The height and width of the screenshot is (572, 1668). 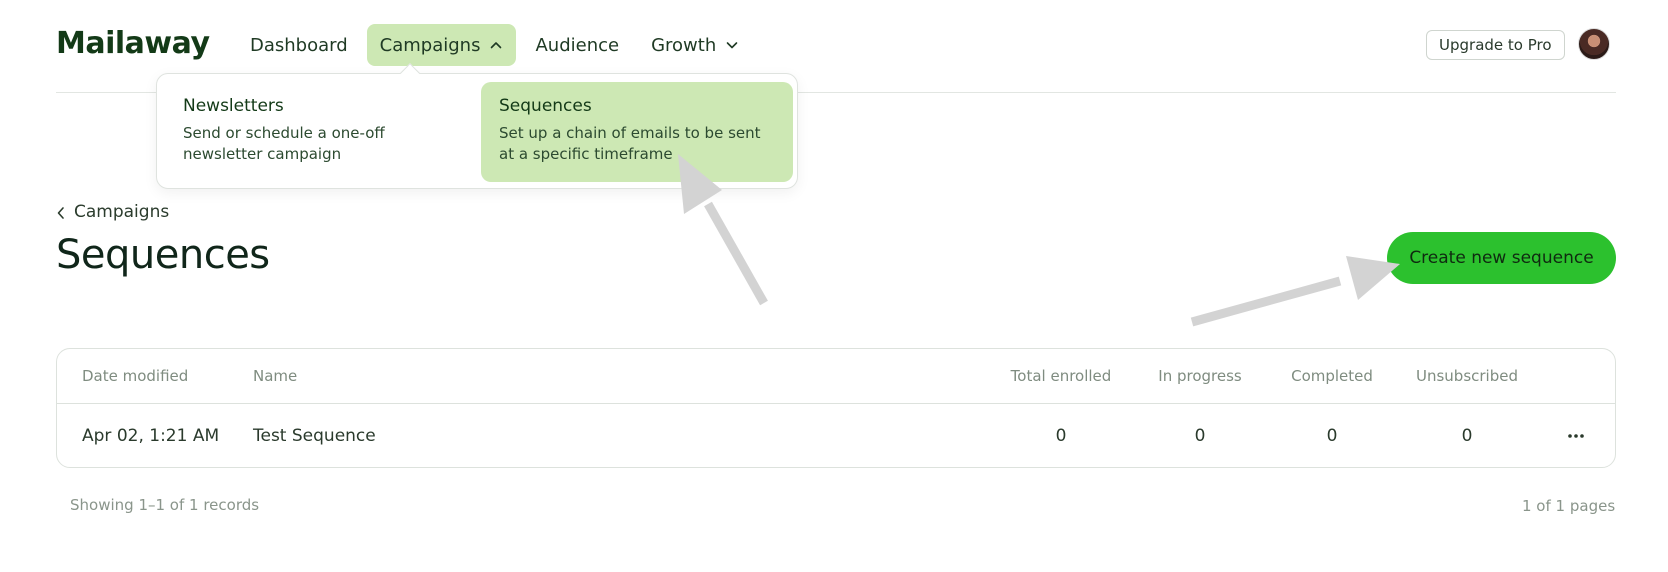 I want to click on column-header-completed: Completed, so click(x=1332, y=376).